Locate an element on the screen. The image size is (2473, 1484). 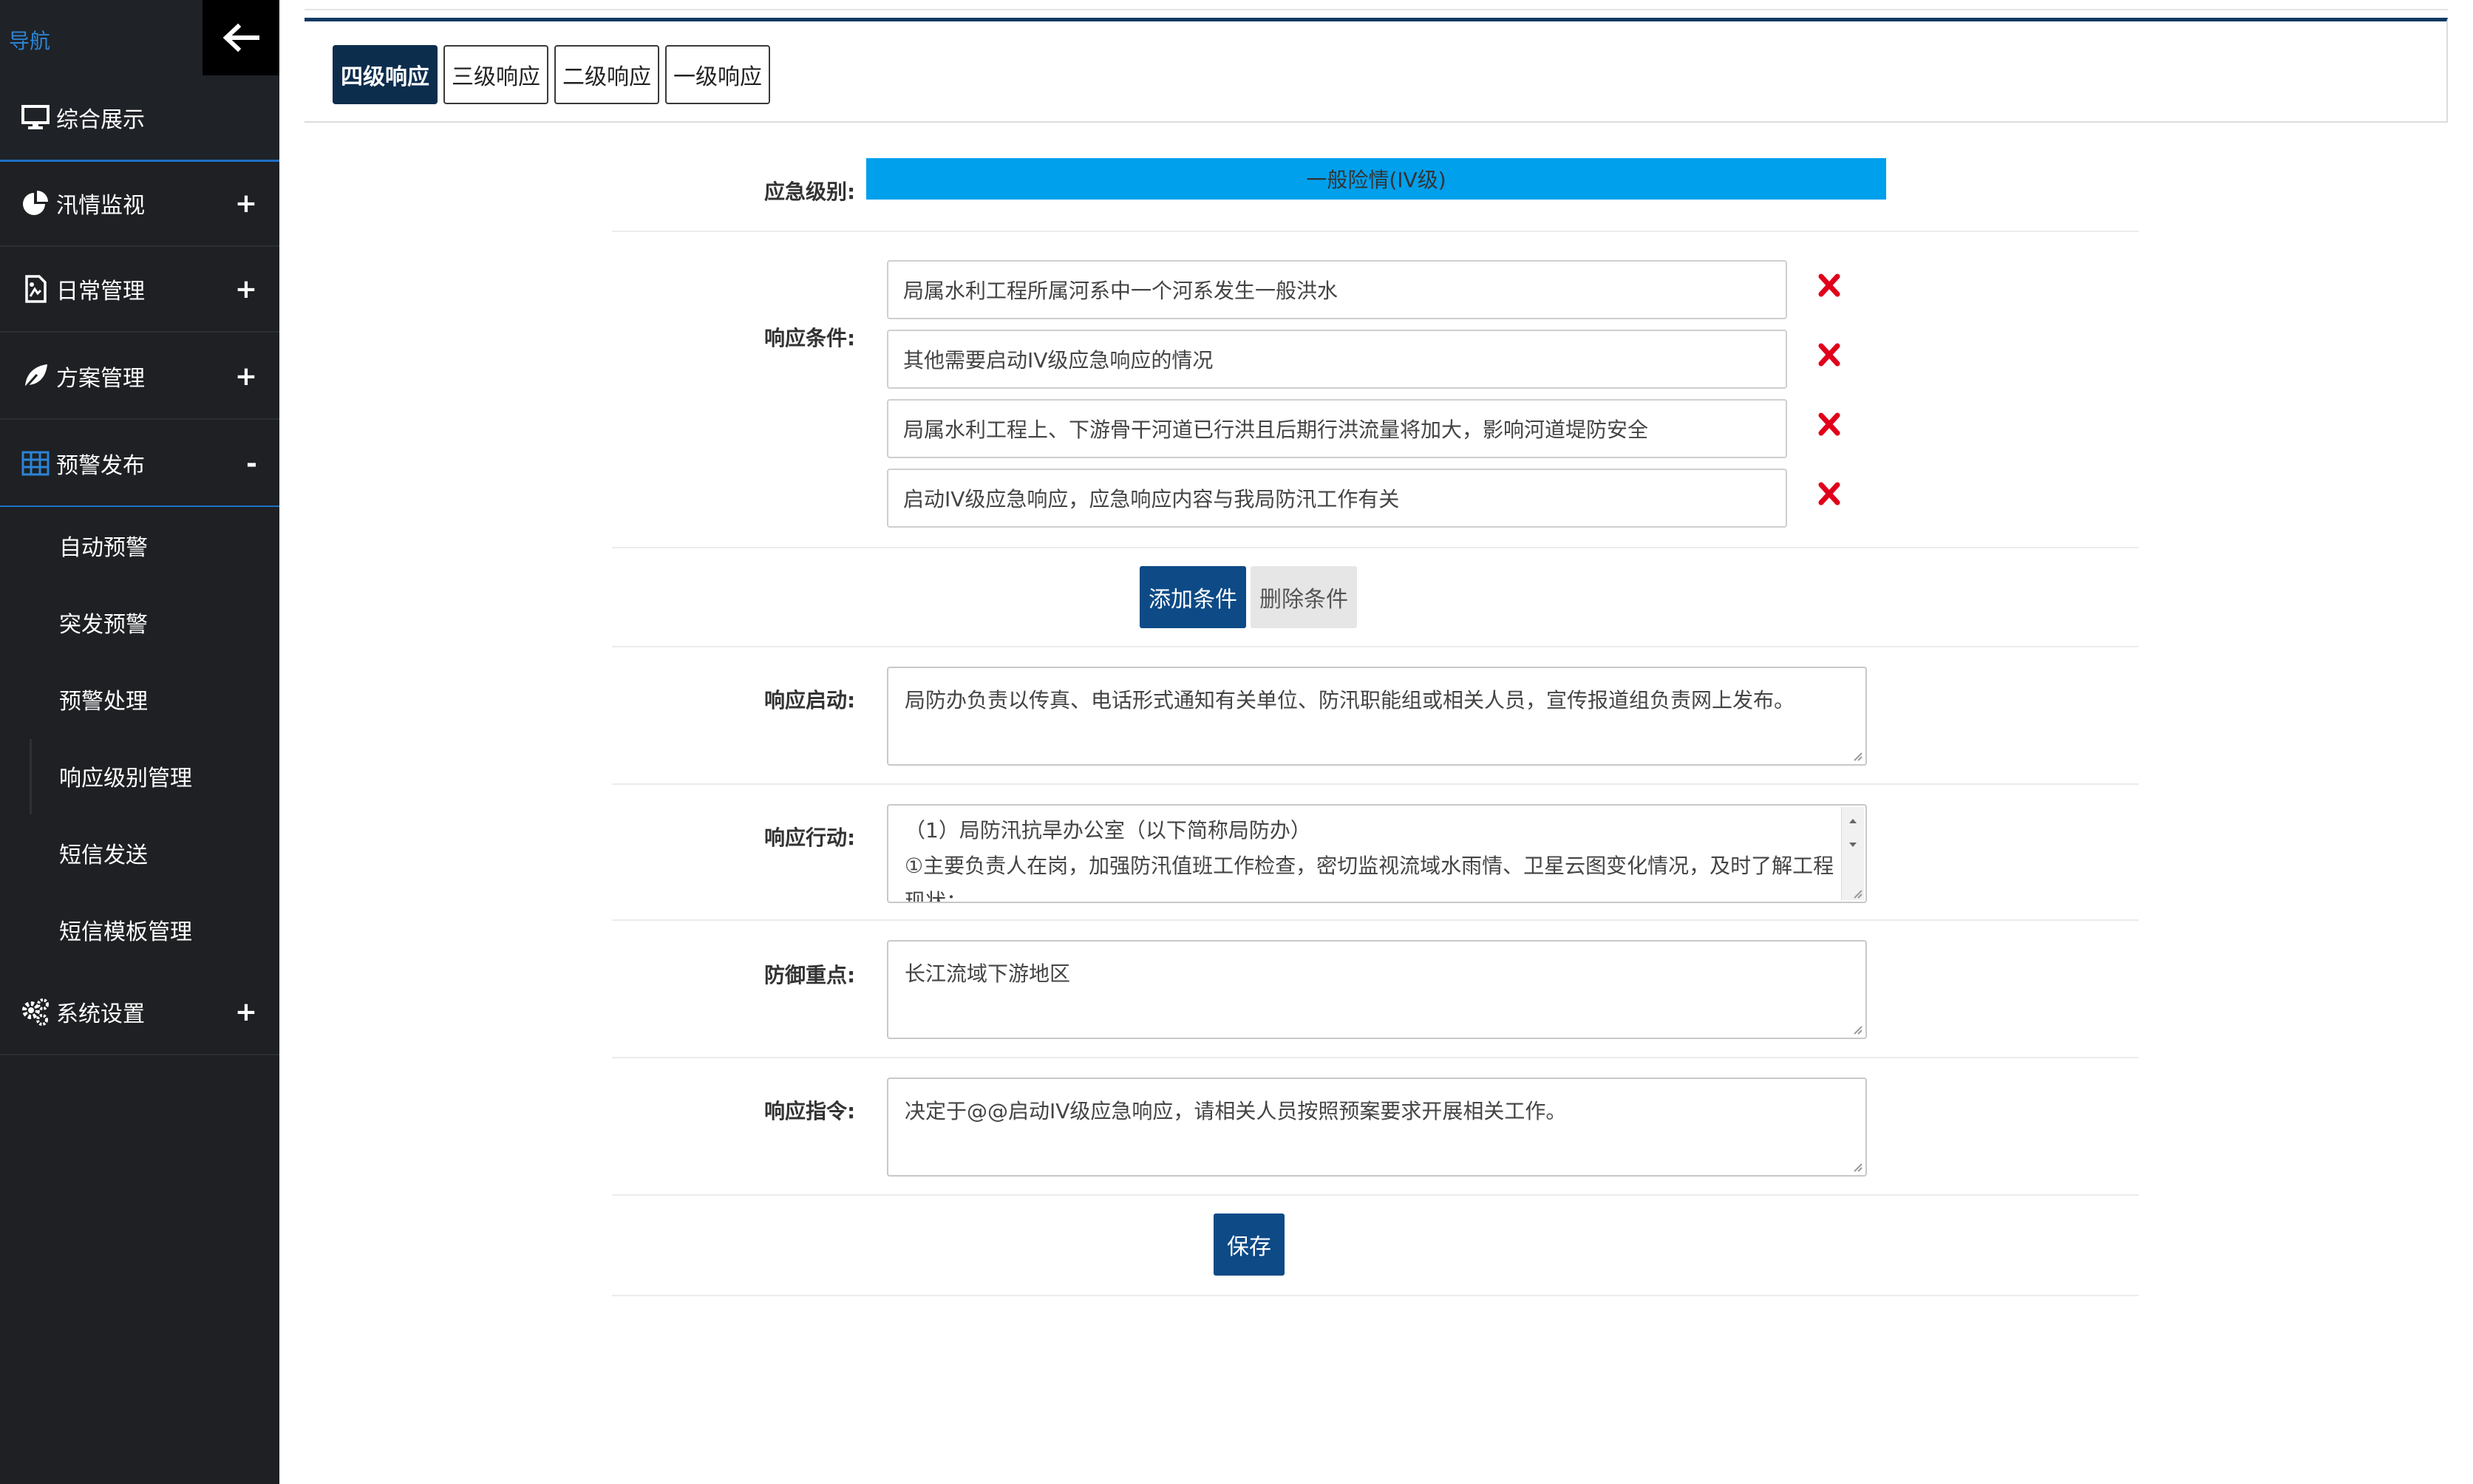
collapse-sidebar-button is located at coordinates (241, 37).